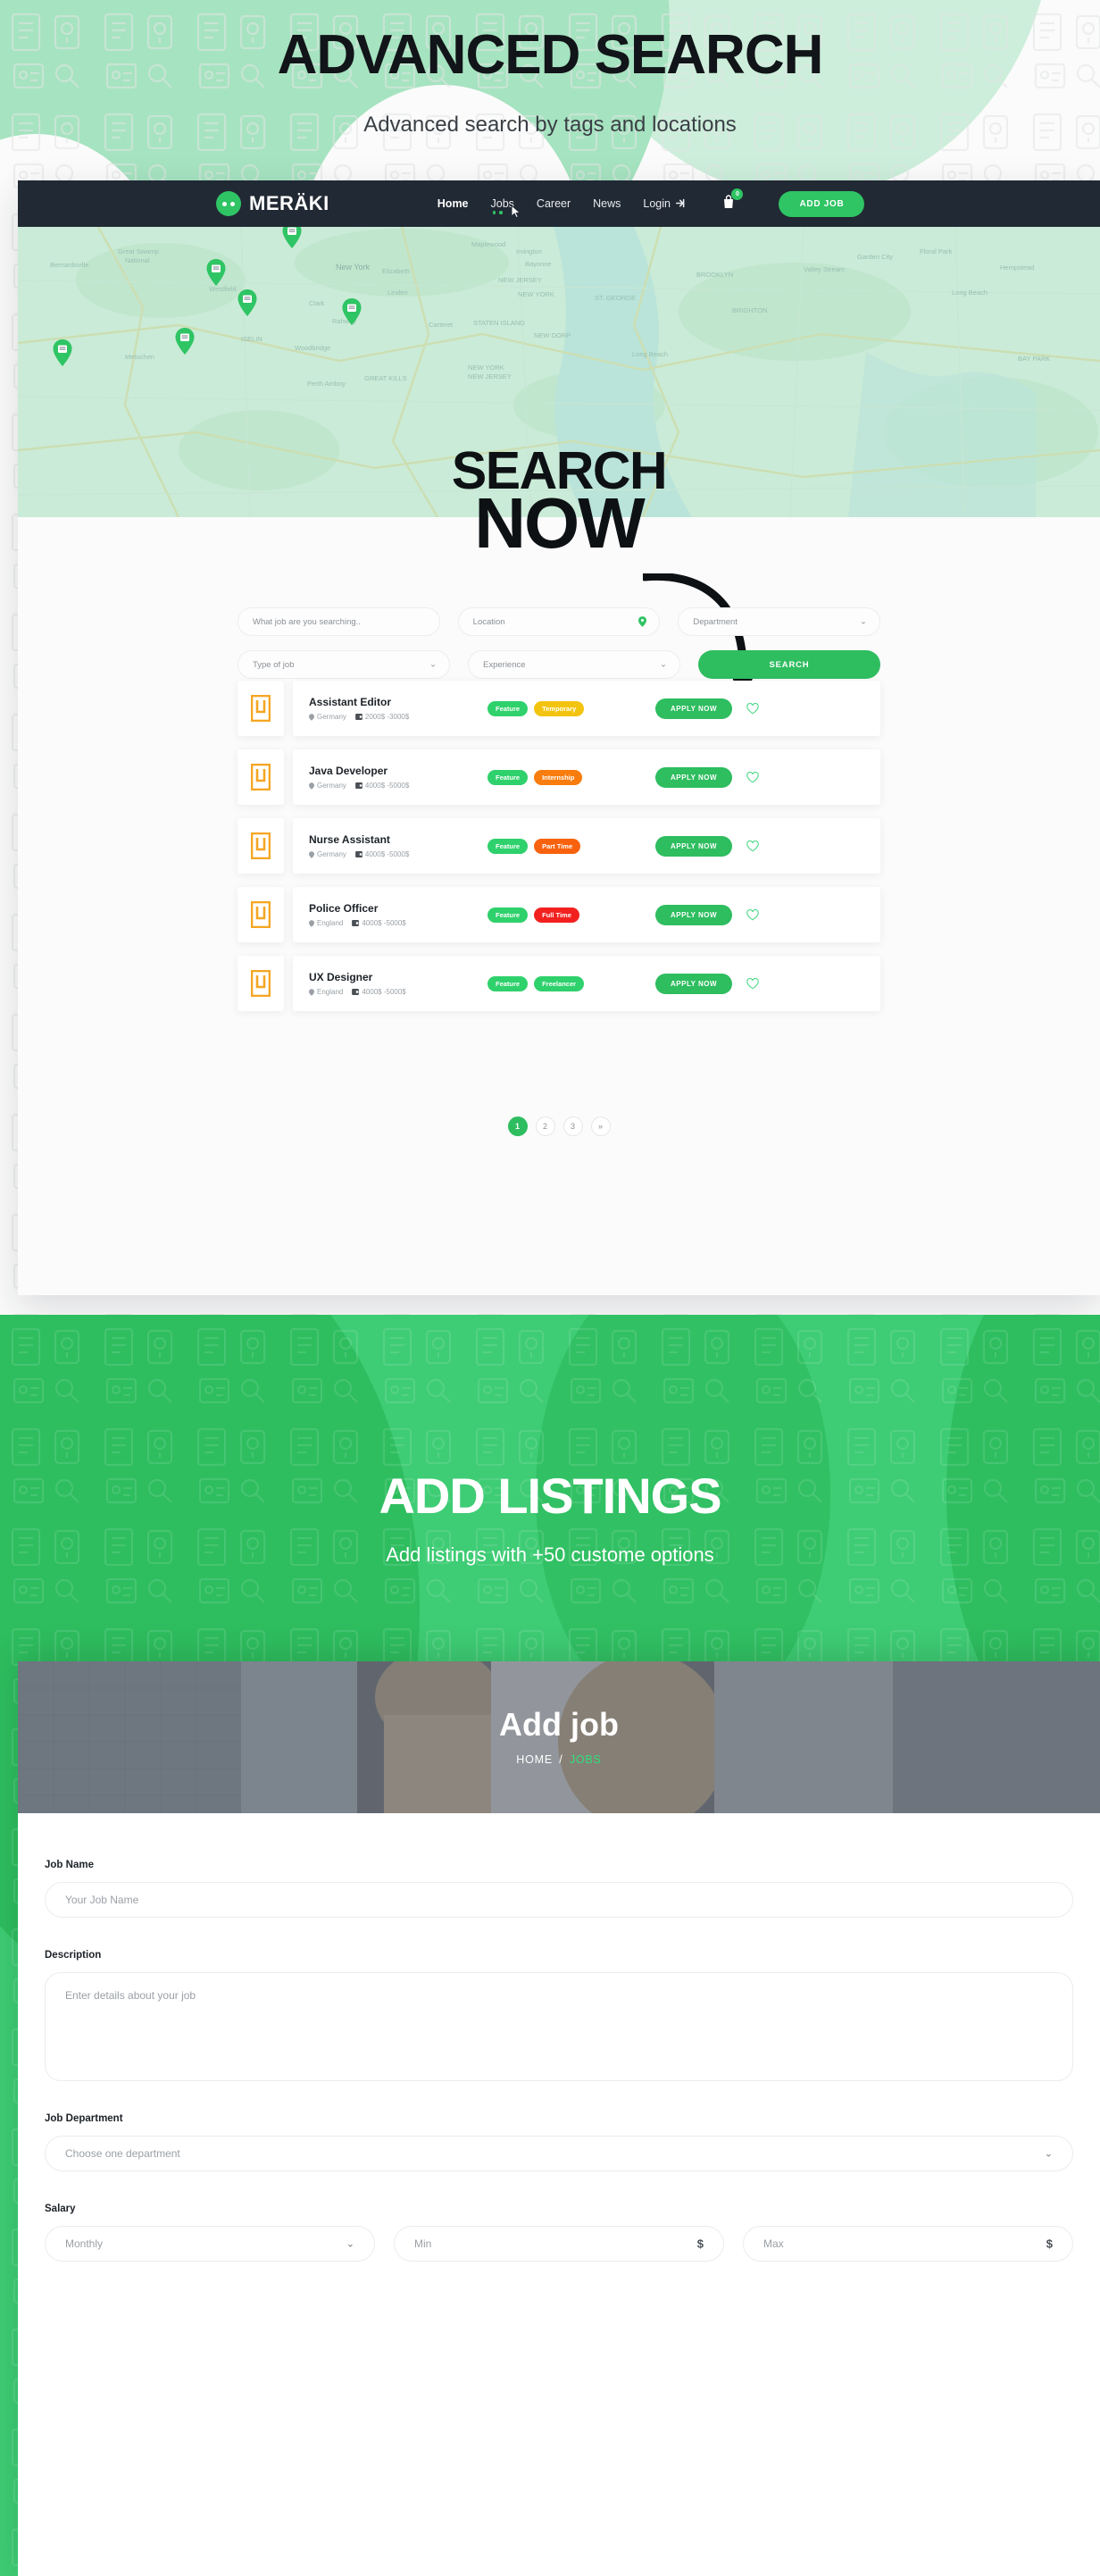  I want to click on job-location: England, so click(326, 992).